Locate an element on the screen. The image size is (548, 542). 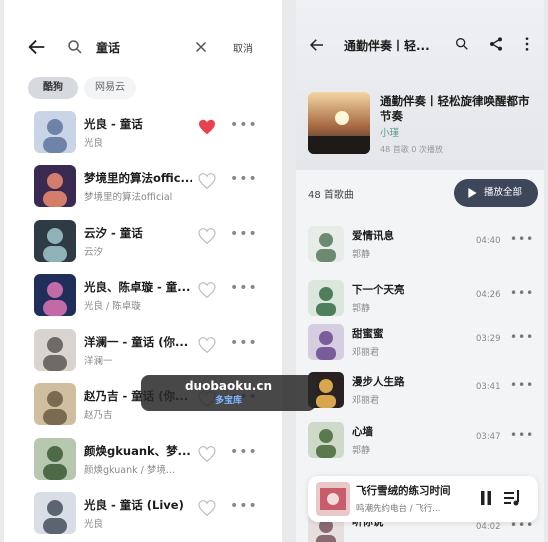
watermark: duobaoku.cn 多宝库 is located at coordinates (228, 393).